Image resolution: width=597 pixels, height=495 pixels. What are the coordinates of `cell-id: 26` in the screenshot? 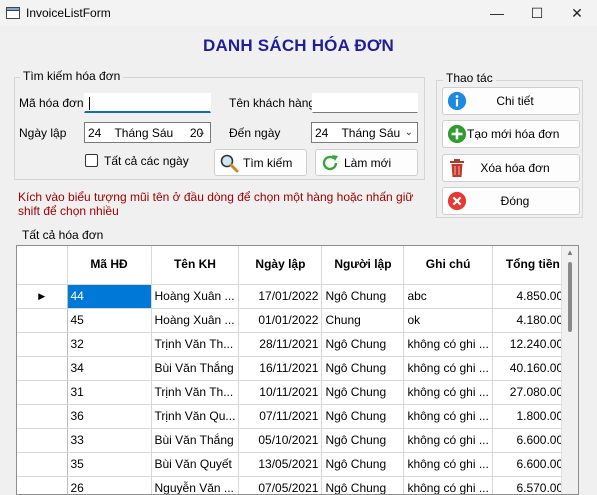 It's located at (109, 485).